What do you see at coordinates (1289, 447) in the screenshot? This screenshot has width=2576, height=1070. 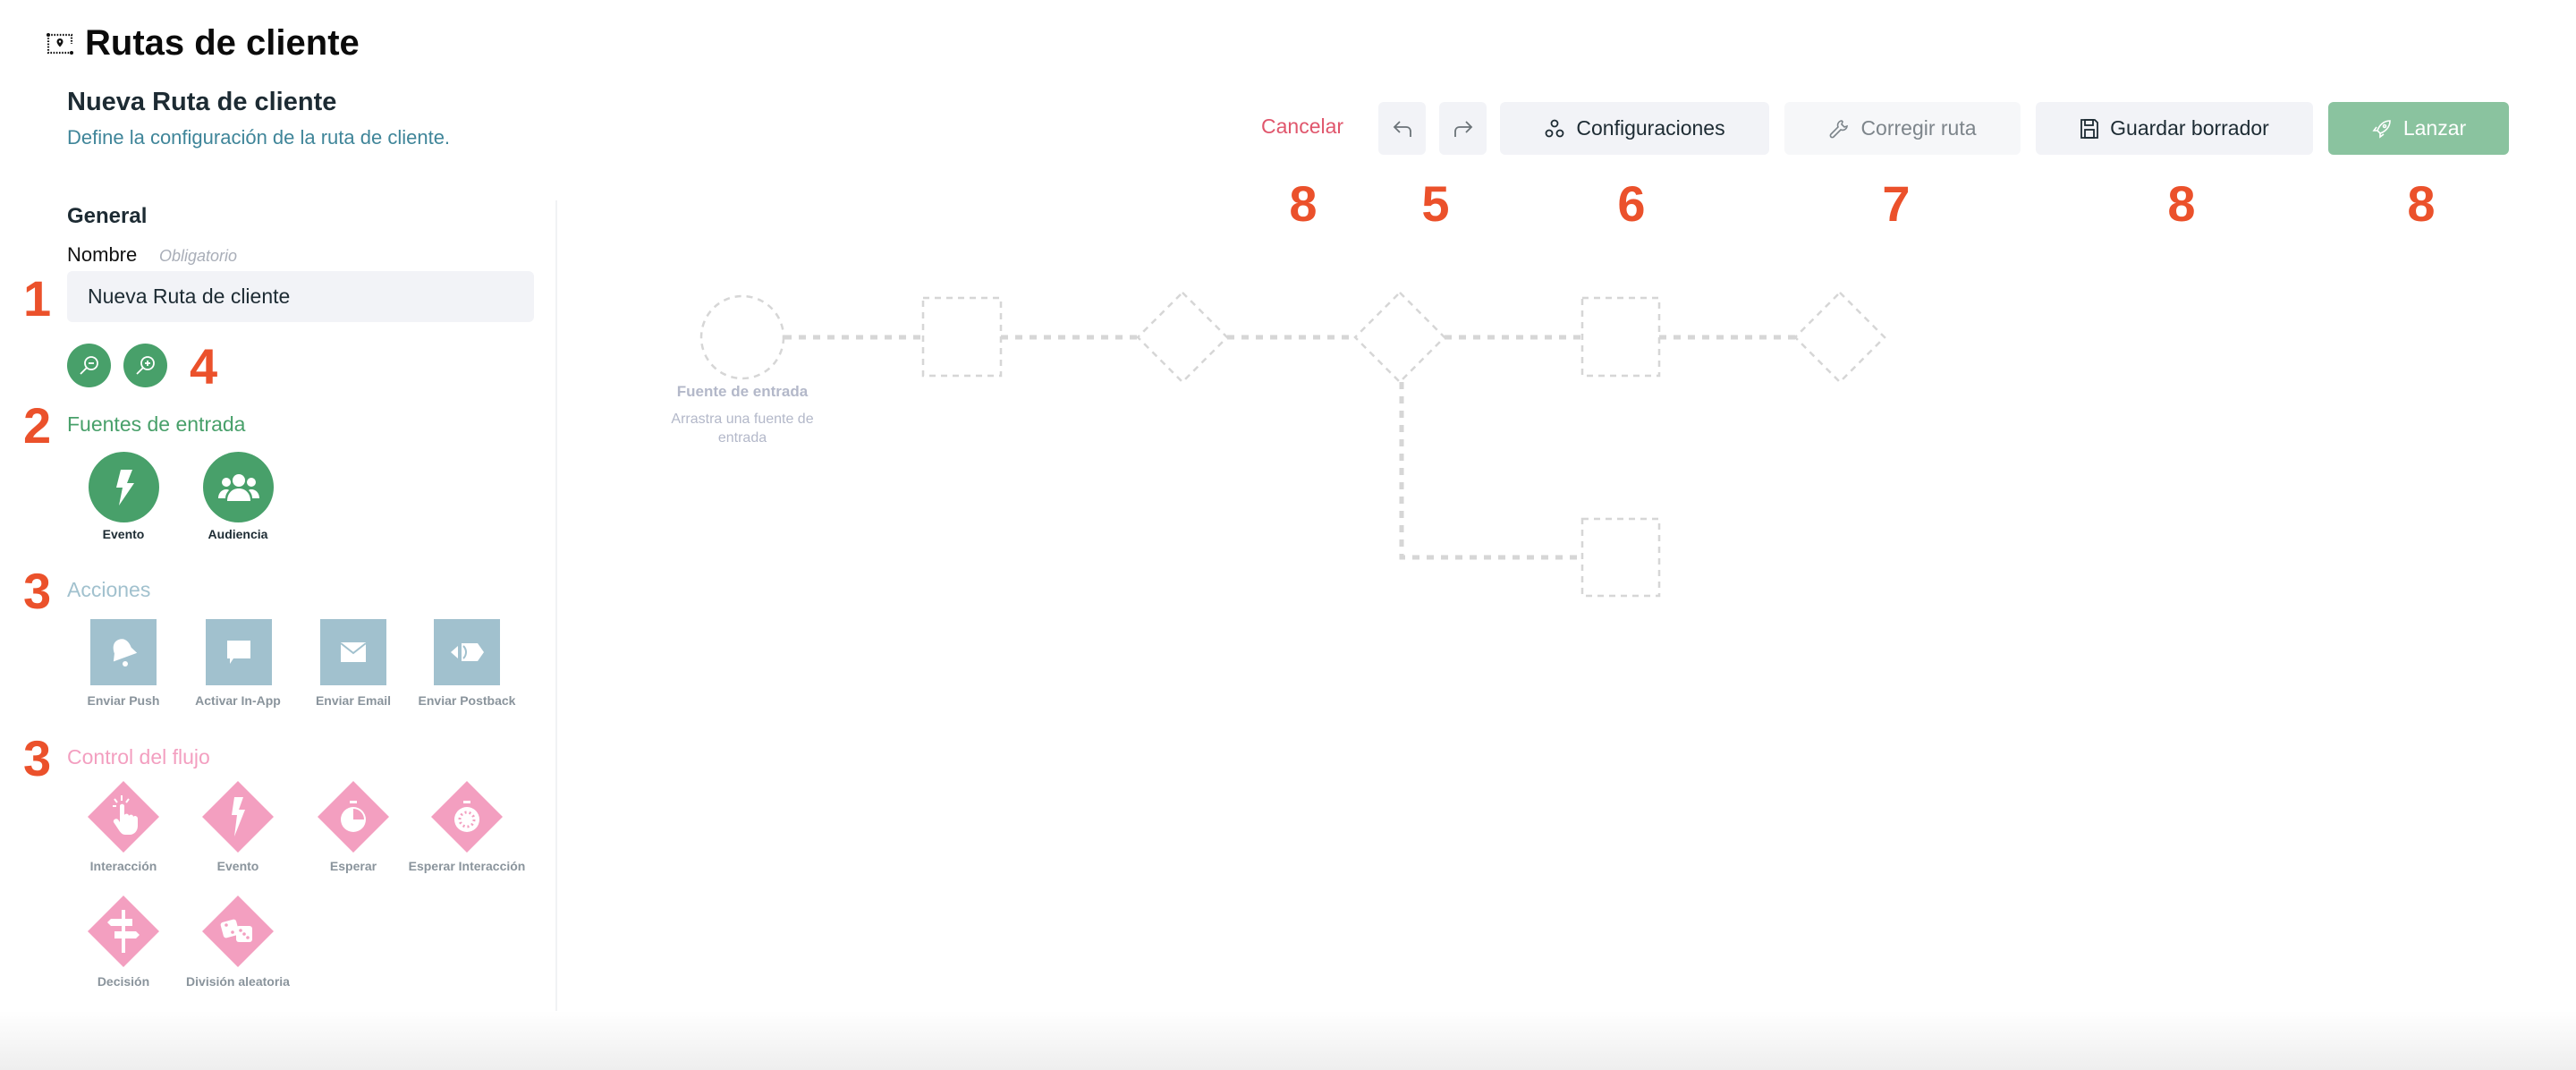 I see `connectors` at bounding box center [1289, 447].